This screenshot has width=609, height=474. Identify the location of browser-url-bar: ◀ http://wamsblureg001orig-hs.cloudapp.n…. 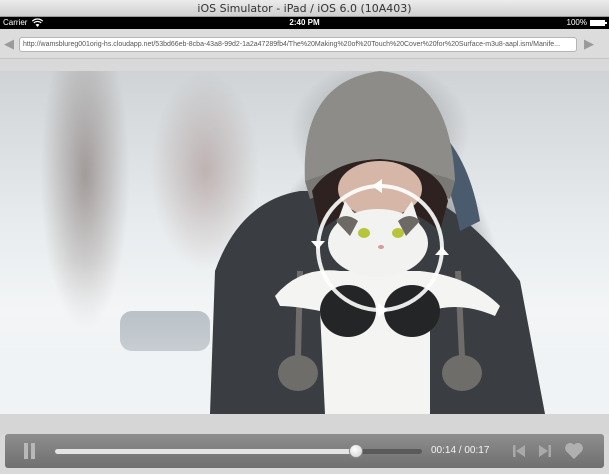
(304, 44).